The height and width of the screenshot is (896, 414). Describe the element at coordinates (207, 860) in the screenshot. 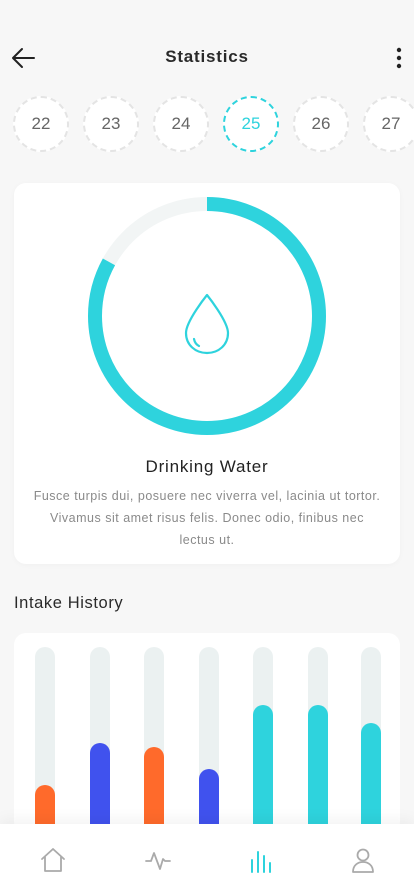

I see `bottom-tab-bar` at that location.